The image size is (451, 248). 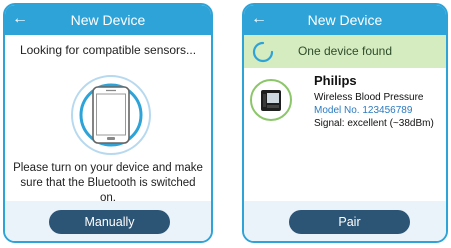 I want to click on bottom-action-bar: Pair, so click(x=345, y=221).